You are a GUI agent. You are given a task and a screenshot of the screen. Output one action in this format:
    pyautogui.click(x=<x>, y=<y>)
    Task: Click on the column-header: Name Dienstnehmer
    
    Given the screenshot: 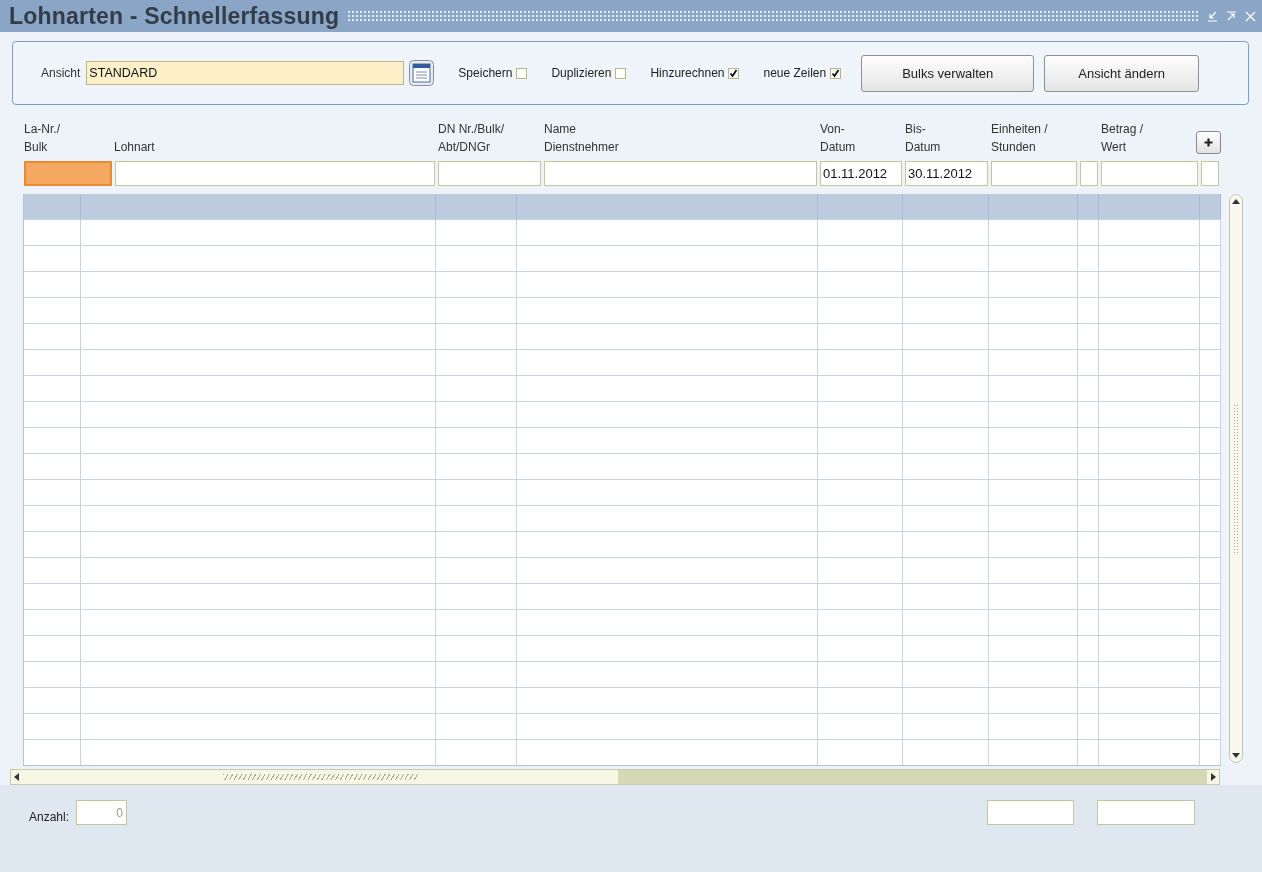 What is the action you would take?
    pyautogui.click(x=581, y=138)
    